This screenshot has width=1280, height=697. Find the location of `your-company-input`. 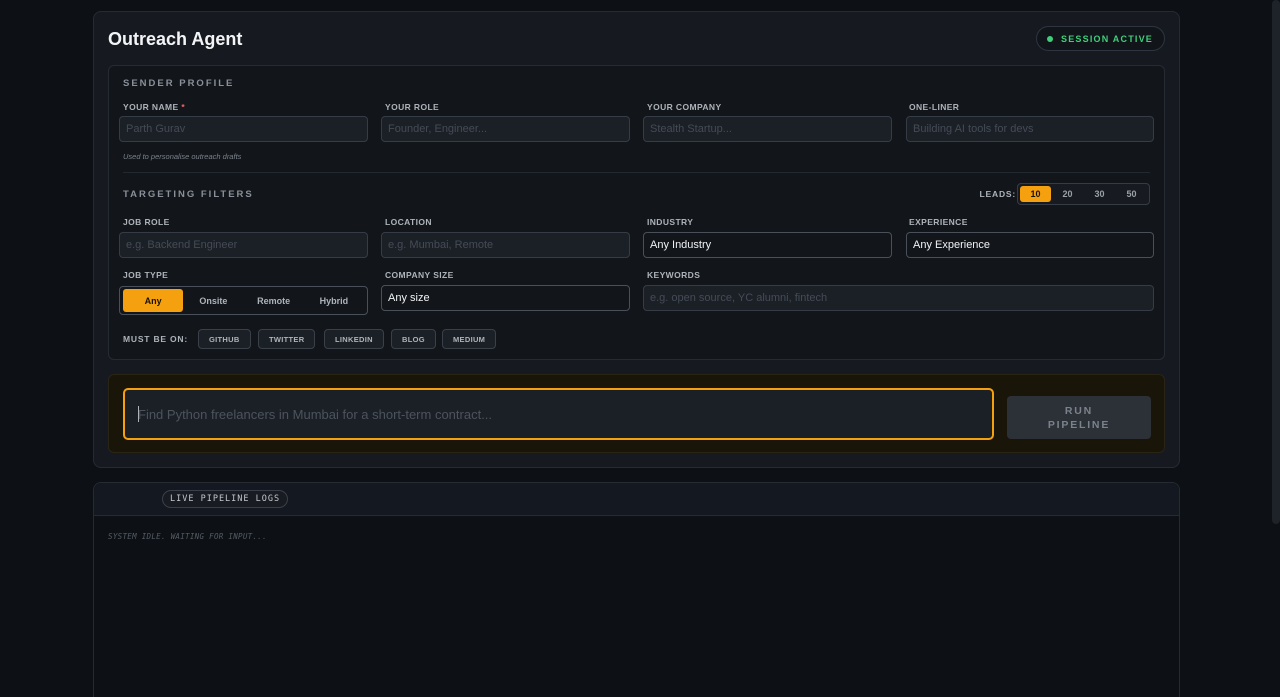

your-company-input is located at coordinates (767, 129).